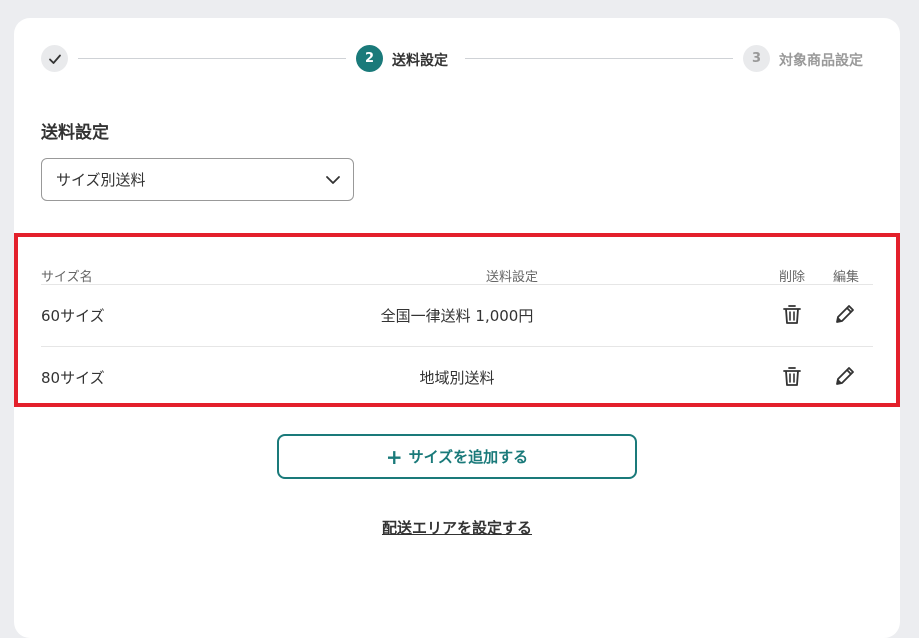  Describe the element at coordinates (420, 61) in the screenshot. I see `step-2-label: 送料設定` at that location.